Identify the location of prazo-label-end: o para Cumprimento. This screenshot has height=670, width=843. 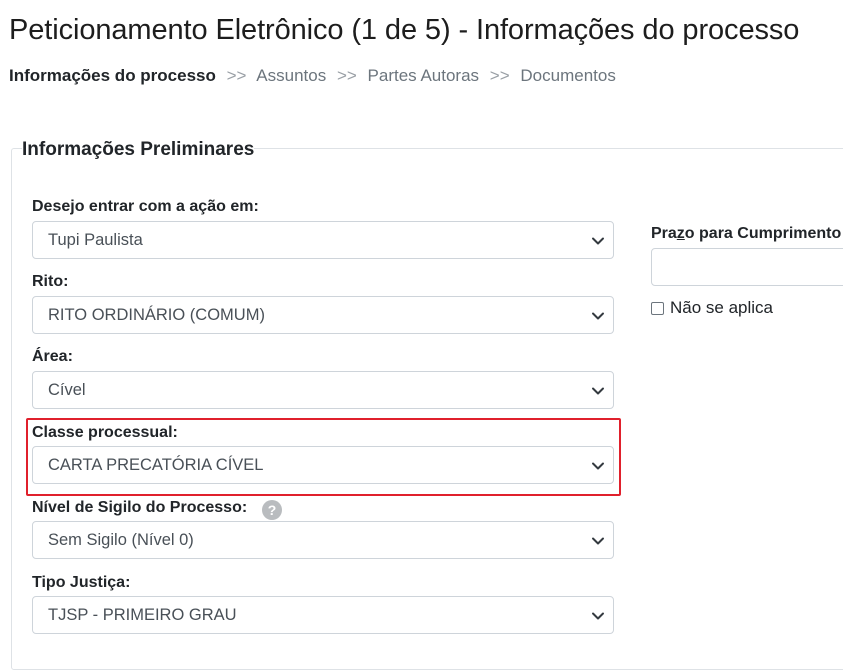
(763, 233).